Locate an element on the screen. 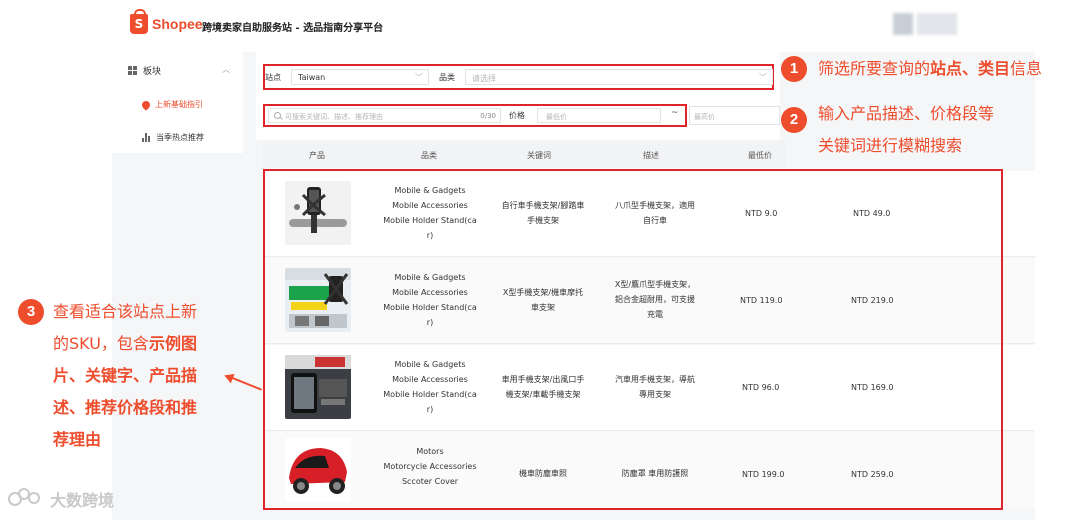  watermark: 大数跨境 is located at coordinates (61, 499).